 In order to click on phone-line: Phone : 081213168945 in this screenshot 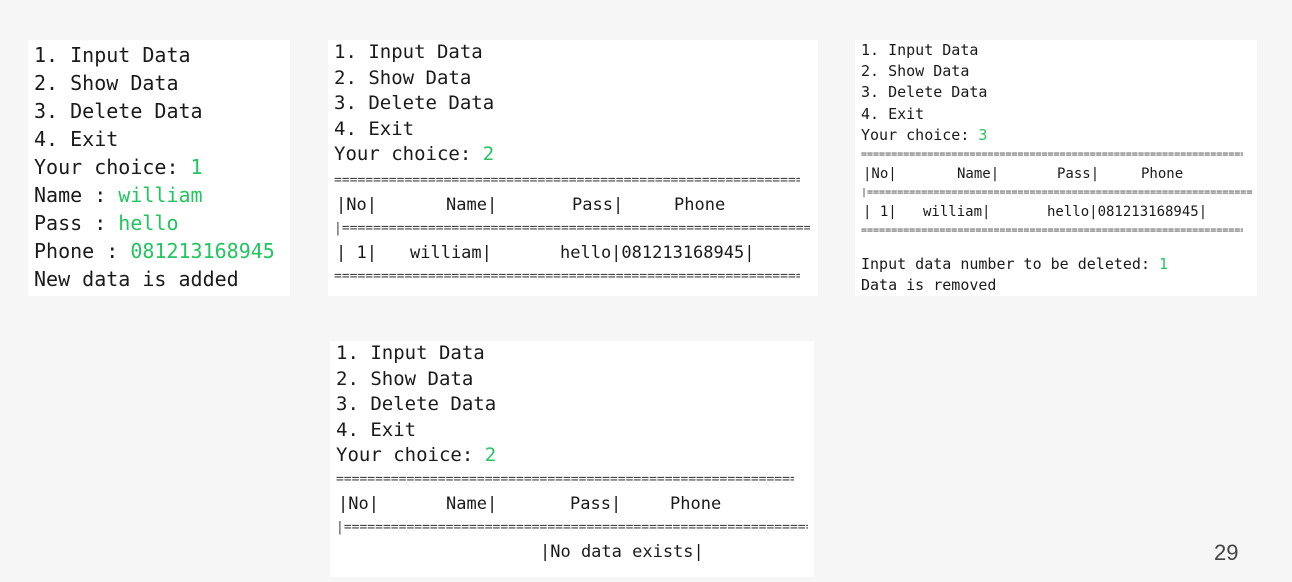, I will do `click(162, 251)`.